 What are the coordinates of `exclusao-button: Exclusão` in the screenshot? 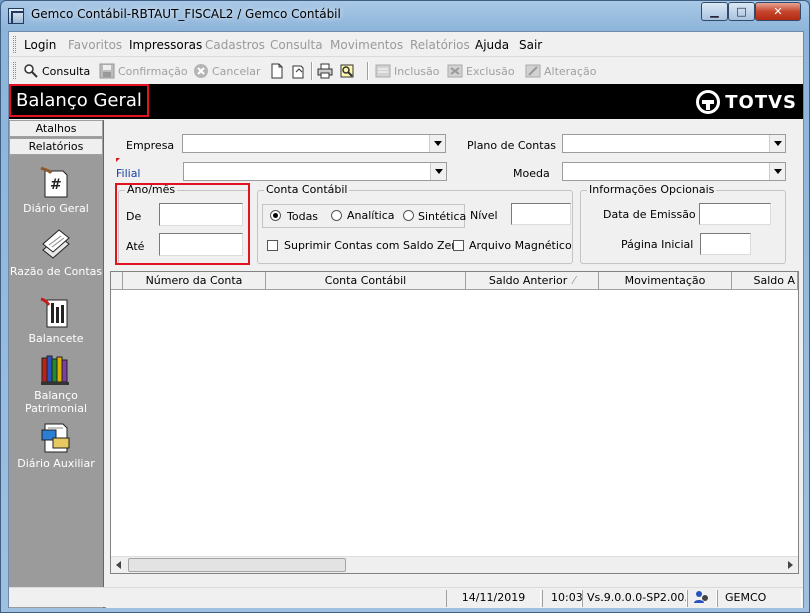 It's located at (481, 71).